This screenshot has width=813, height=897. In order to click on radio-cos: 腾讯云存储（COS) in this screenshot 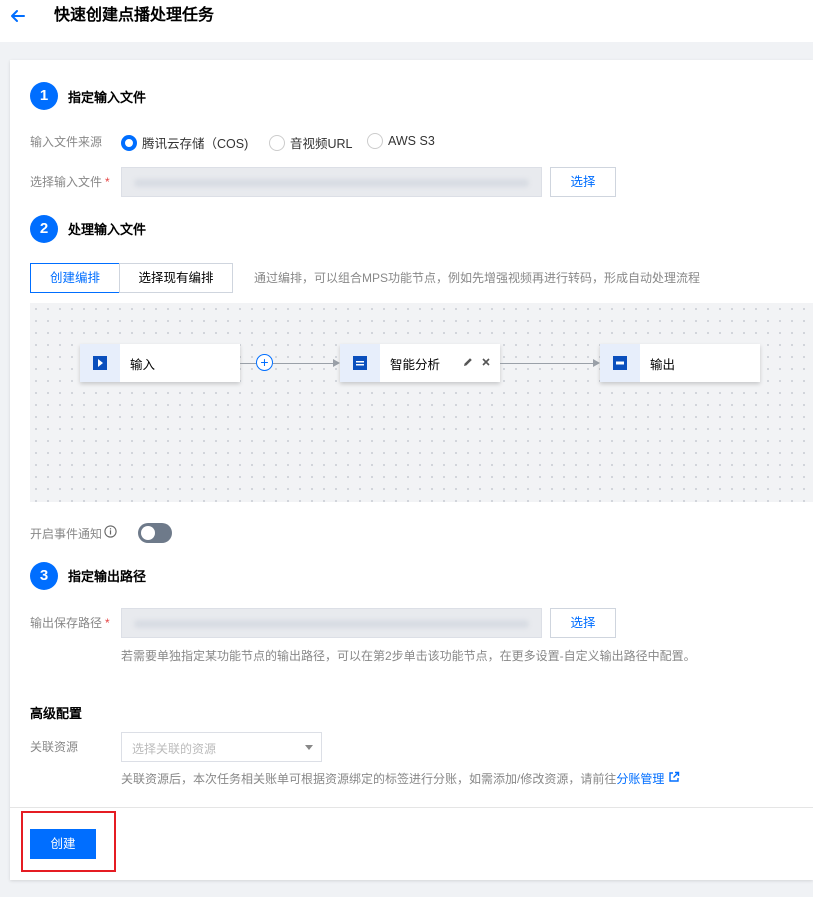, I will do `click(184, 142)`.